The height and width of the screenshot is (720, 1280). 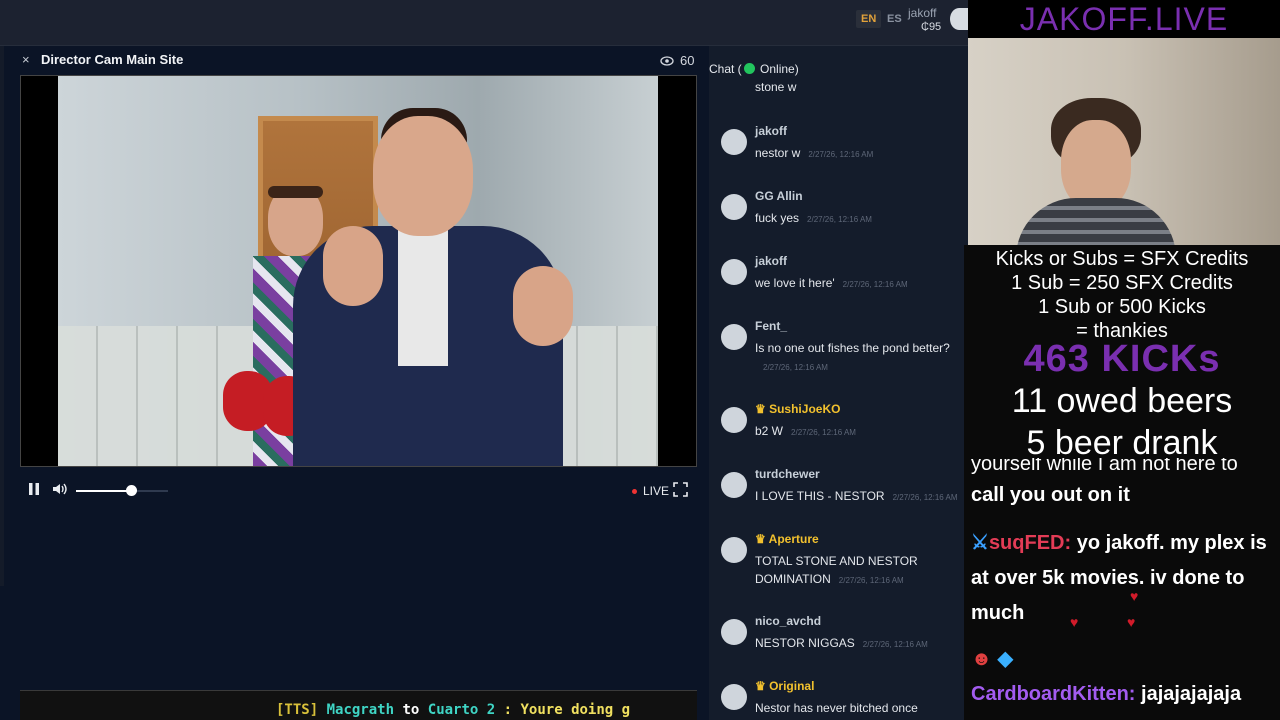 I want to click on overlay-chat-partial: yourself while I am not here to, so click(x=1104, y=466).